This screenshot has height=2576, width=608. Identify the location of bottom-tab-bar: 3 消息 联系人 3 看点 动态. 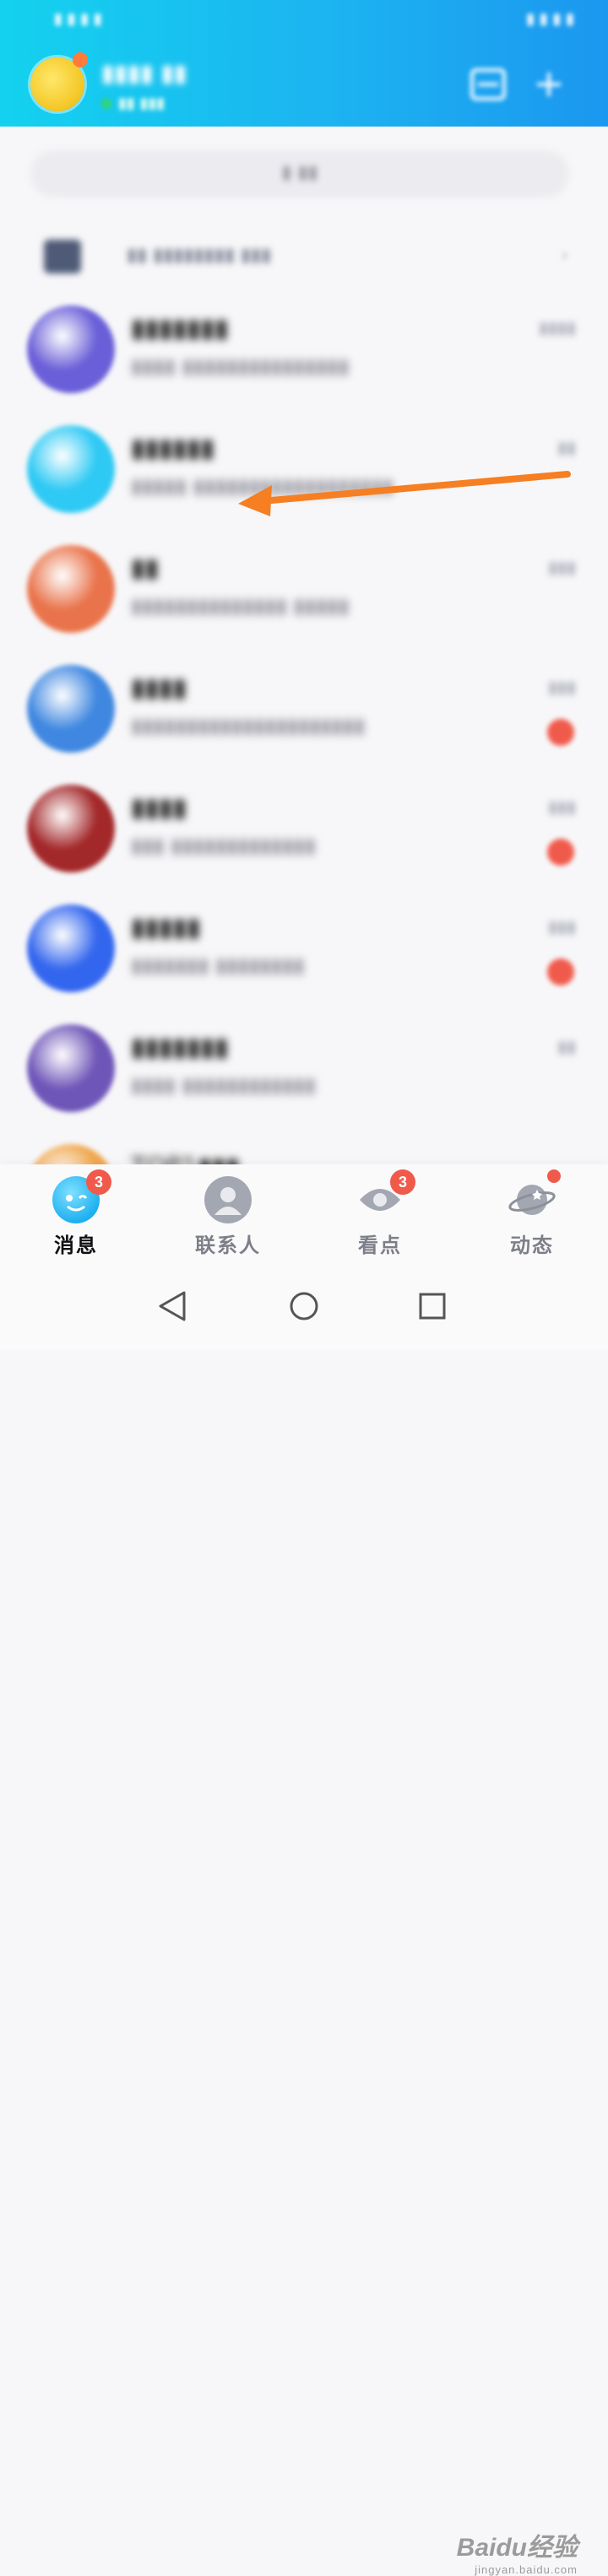
(304, 1210).